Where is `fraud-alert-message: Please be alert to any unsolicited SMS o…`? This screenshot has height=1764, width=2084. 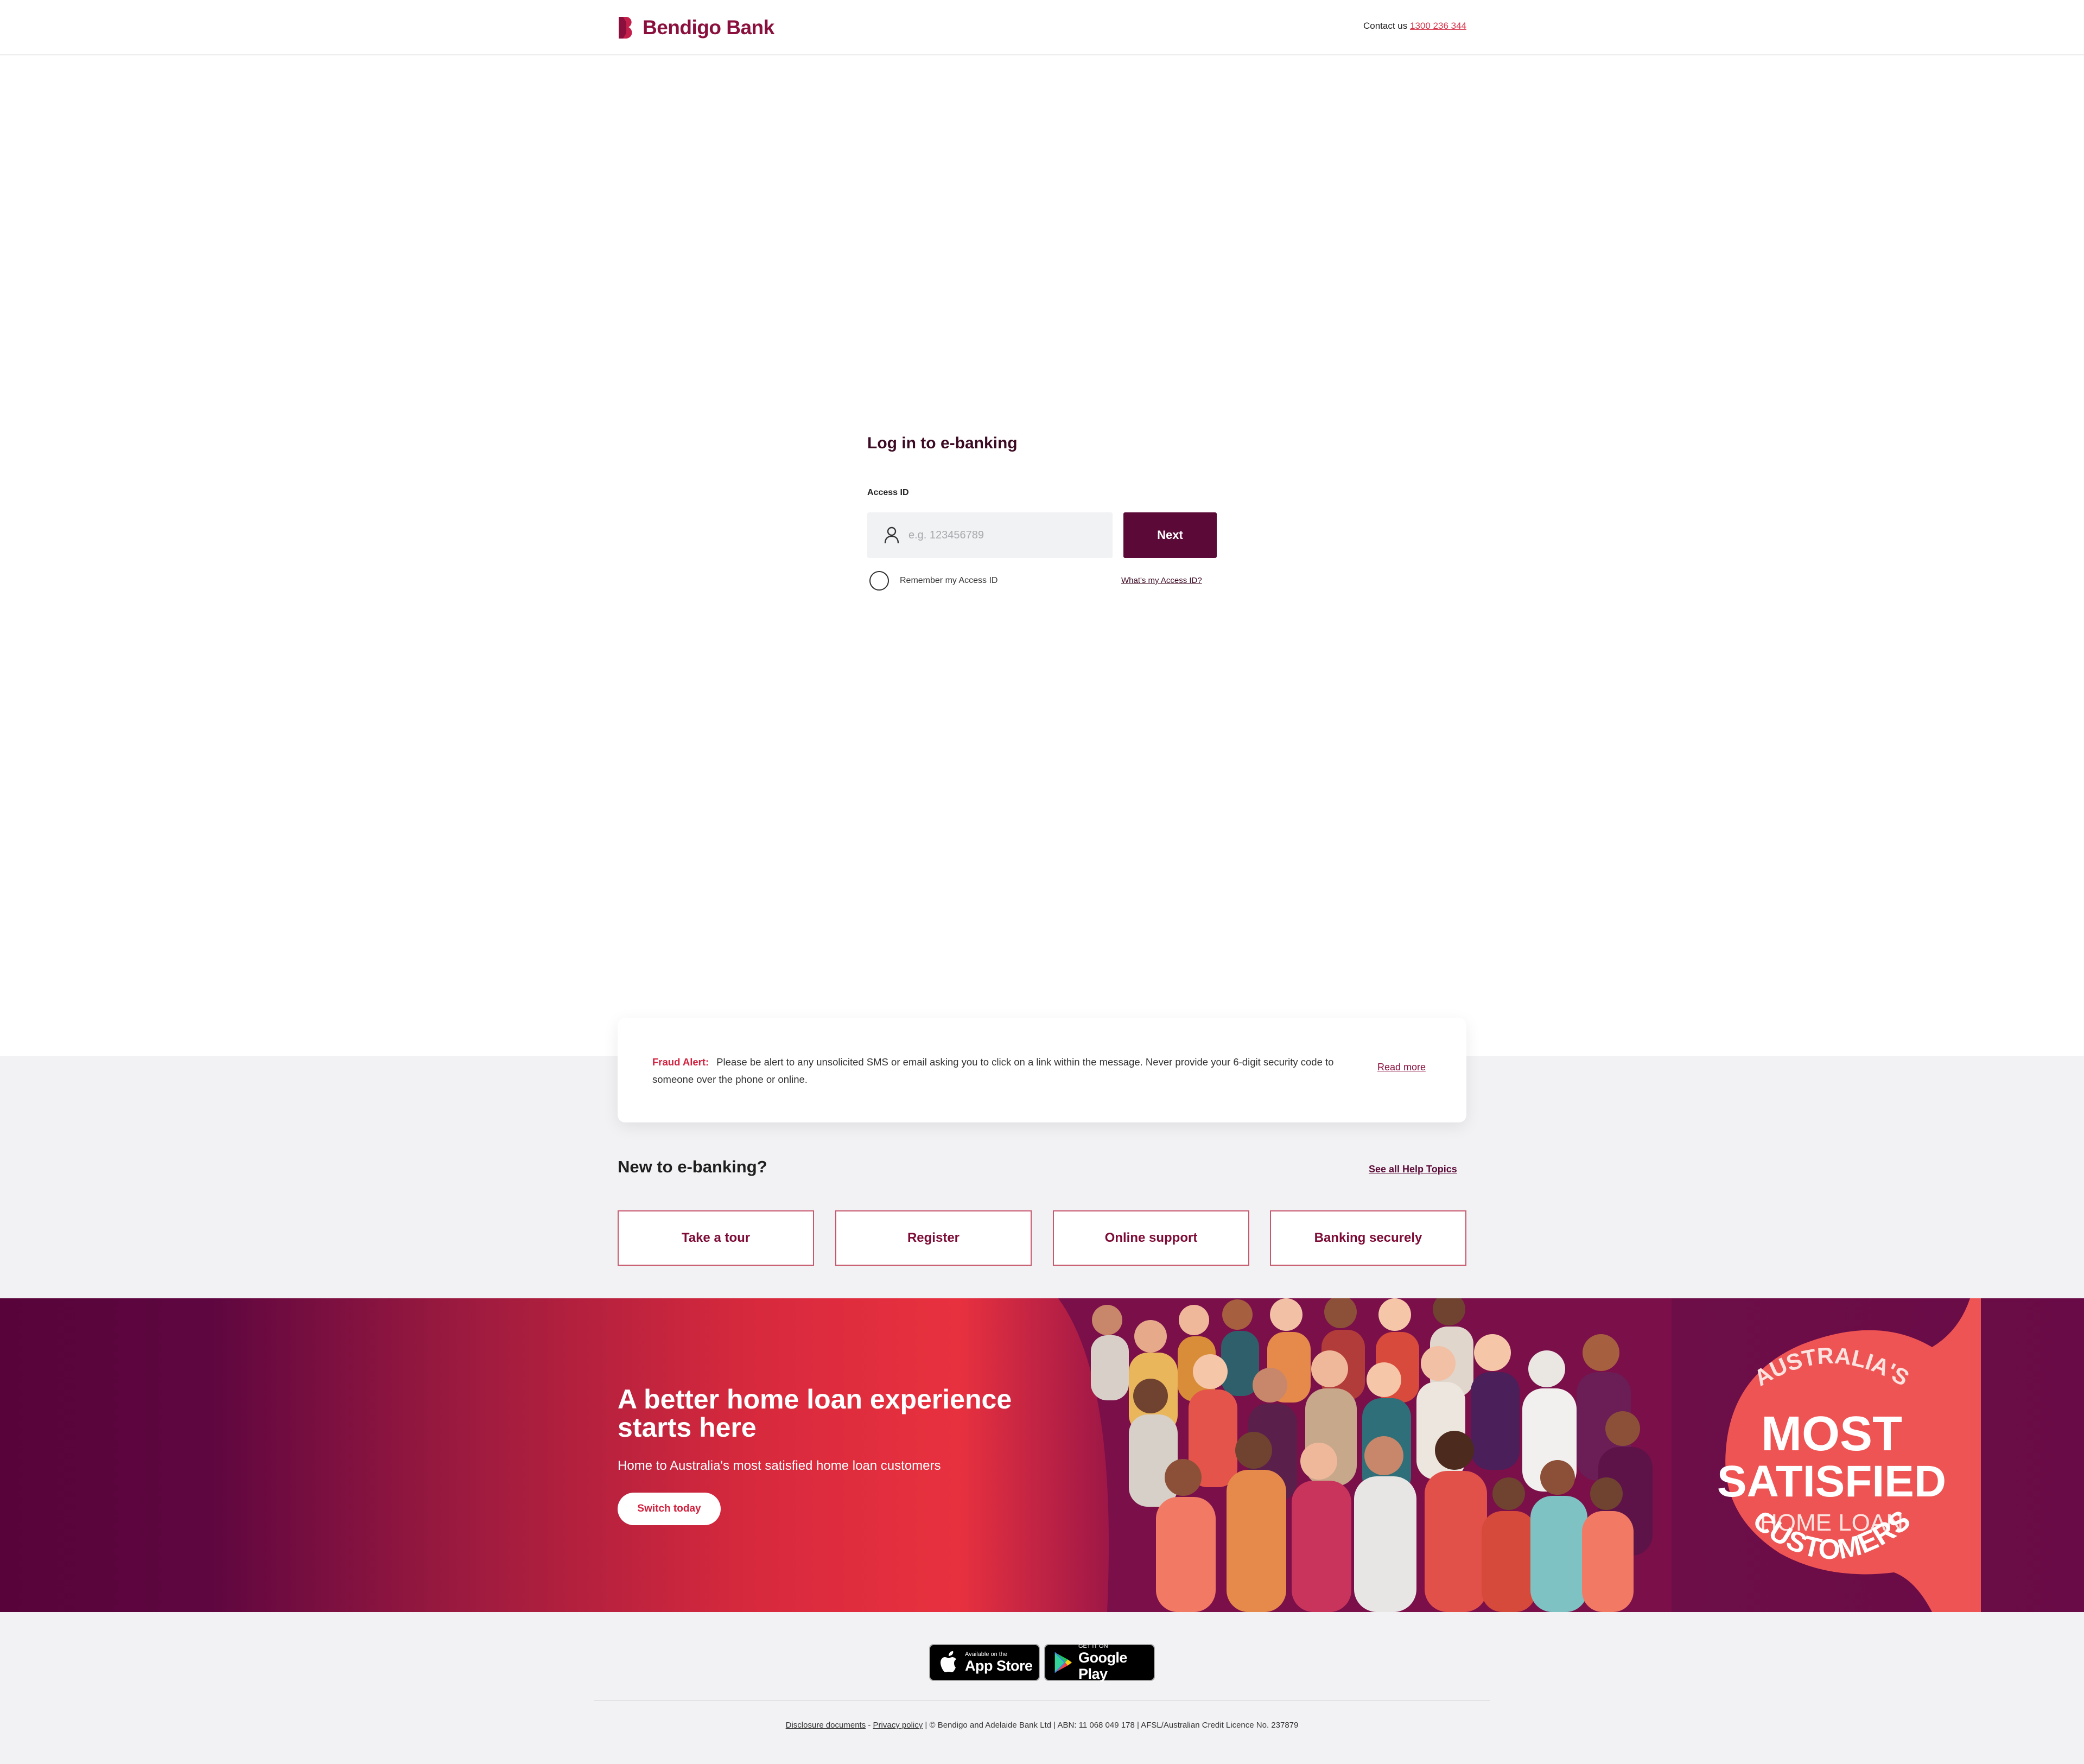
fraud-alert-message: Please be alert to any unsolicited SMS o… is located at coordinates (993, 1070).